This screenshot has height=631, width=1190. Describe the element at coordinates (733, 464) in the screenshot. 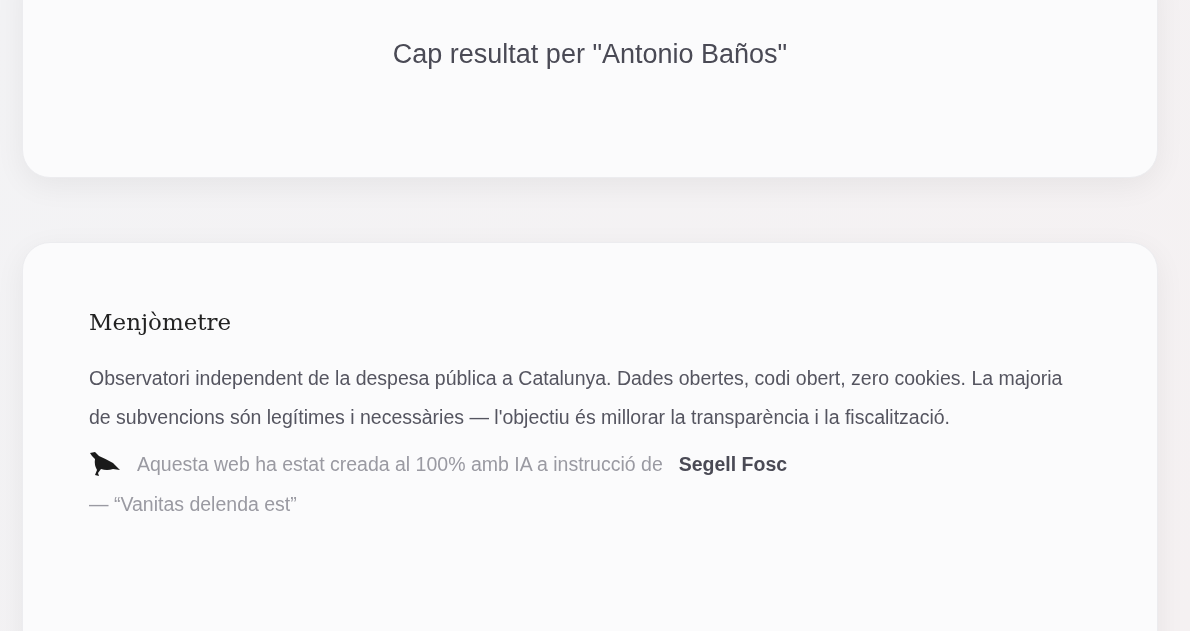

I see `author-link: Segell Fosc` at that location.